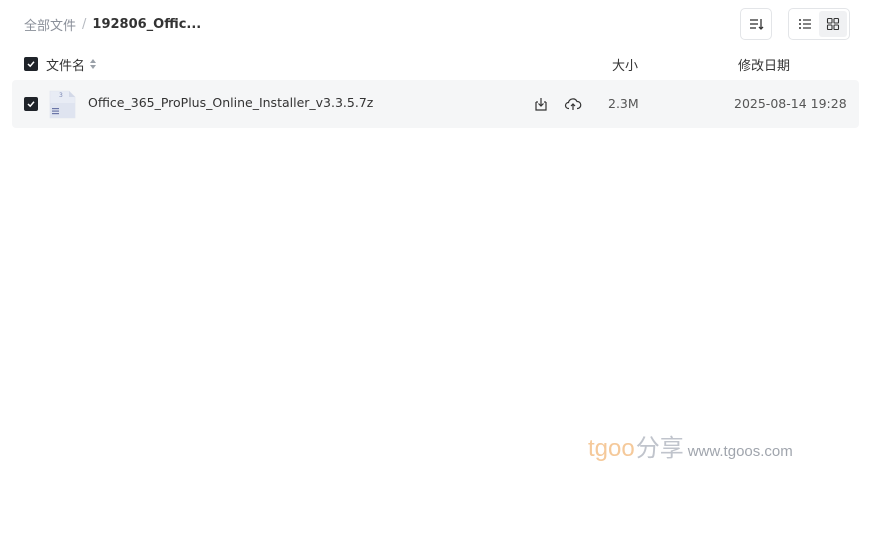  Describe the element at coordinates (62, 104) in the screenshot. I see `archive-file-icon: 3` at that location.